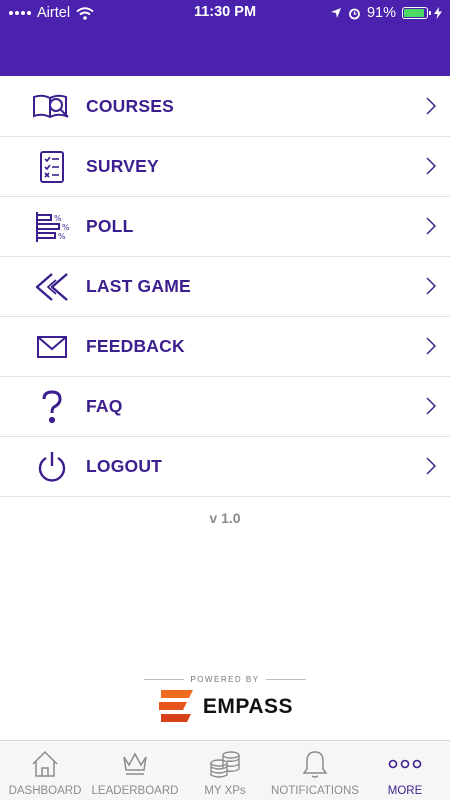 The width and height of the screenshot is (450, 800). I want to click on charging-icon, so click(438, 13).